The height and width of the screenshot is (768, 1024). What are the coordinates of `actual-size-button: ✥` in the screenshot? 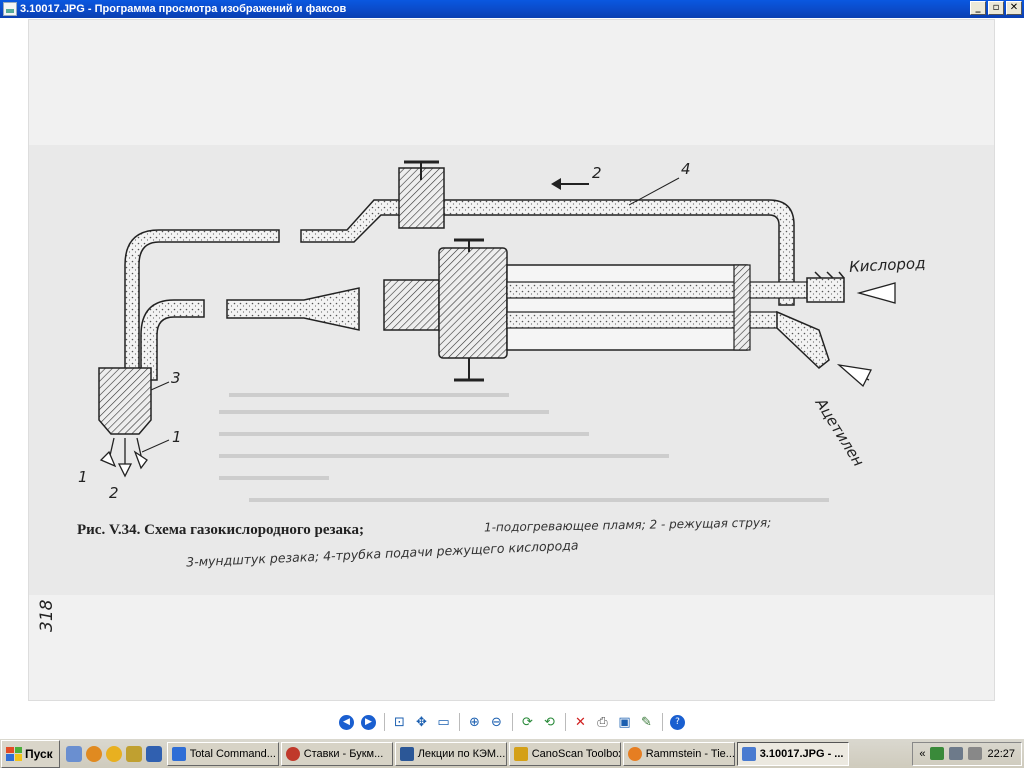 It's located at (422, 722).